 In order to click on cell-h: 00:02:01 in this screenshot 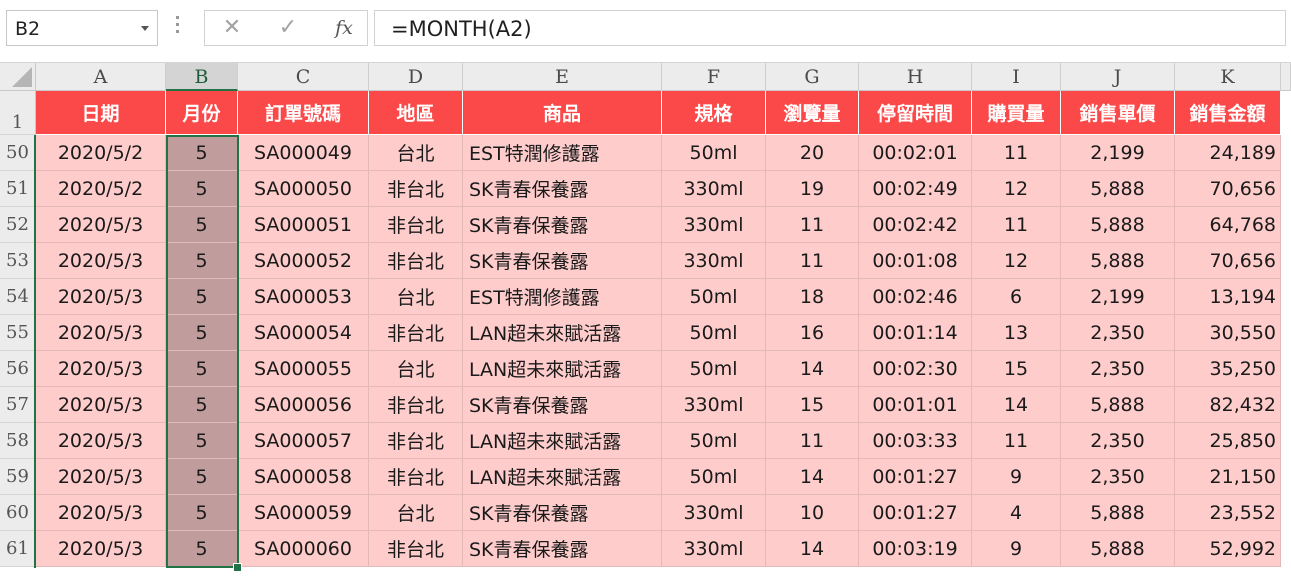, I will do `click(915, 153)`.